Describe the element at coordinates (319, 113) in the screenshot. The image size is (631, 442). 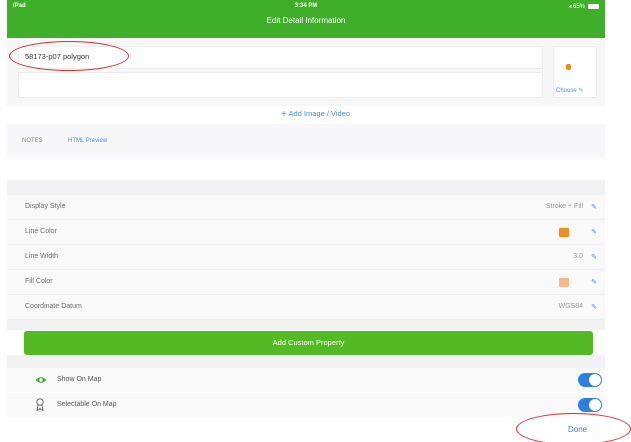
I see `add-media-label: Add Image / Video` at that location.